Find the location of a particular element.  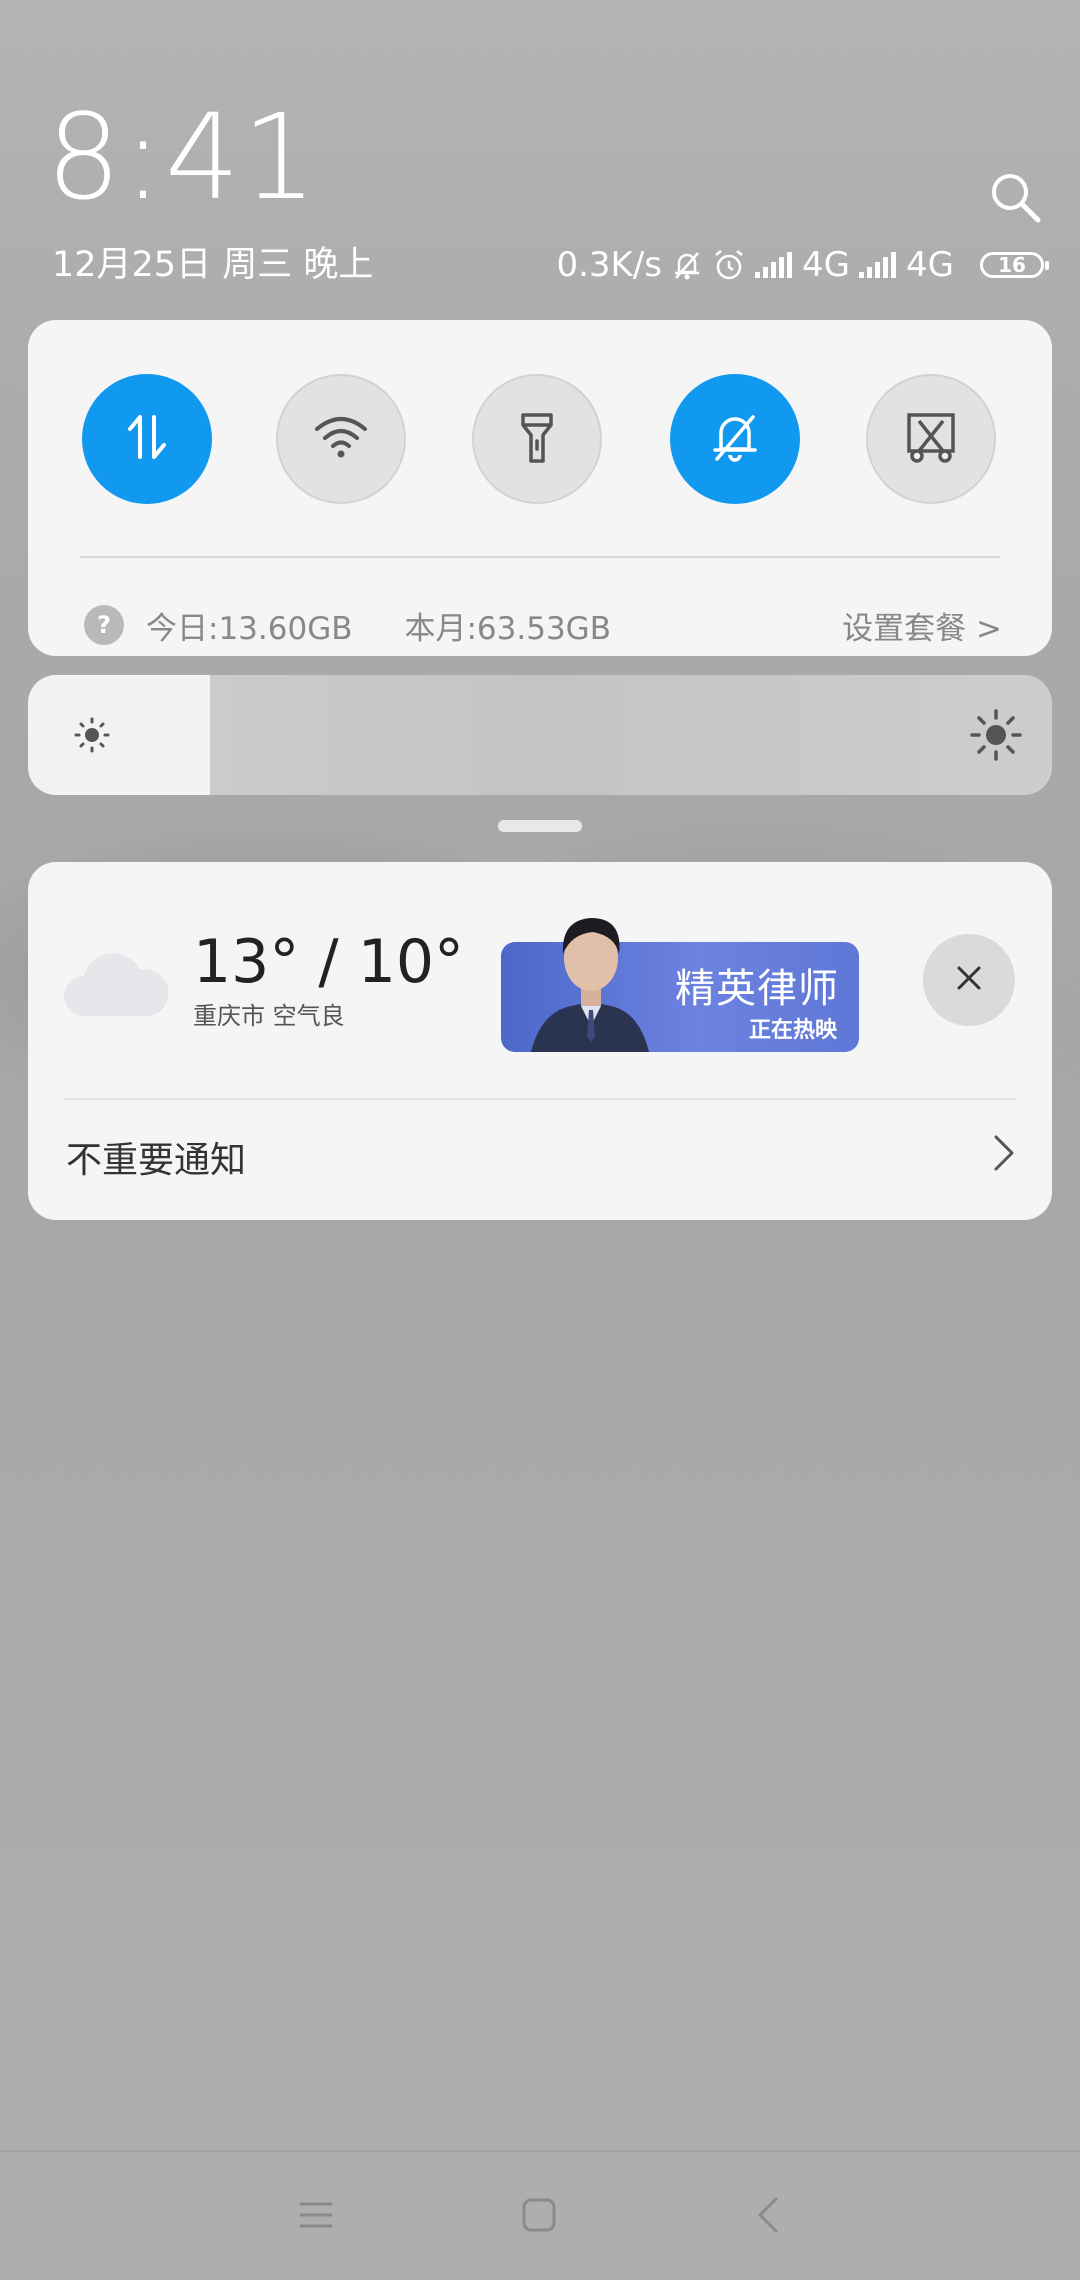

notification-card: 13° / 10° 重庆市 空气良 精英律师 正在热映 不重要通知 is located at coordinates (540, 1041).